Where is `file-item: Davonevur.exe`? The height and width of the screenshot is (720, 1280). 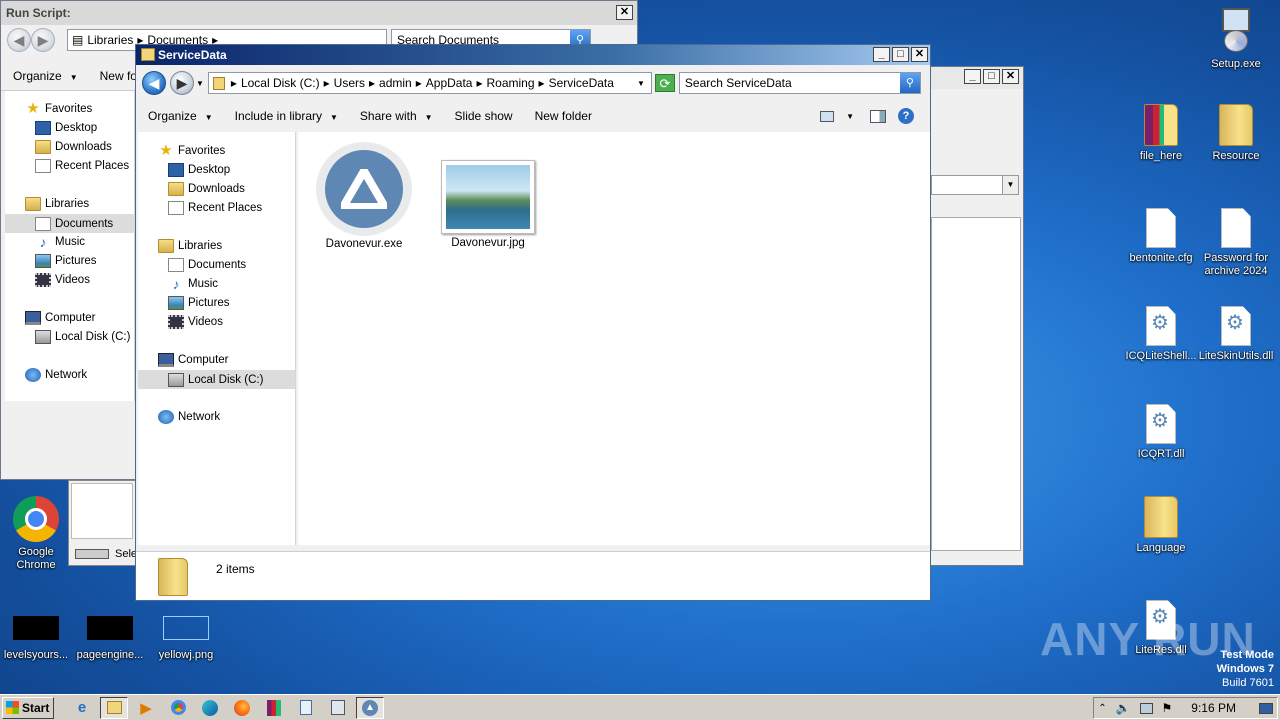
file-item: Davonevur.exe is located at coordinates (364, 196).